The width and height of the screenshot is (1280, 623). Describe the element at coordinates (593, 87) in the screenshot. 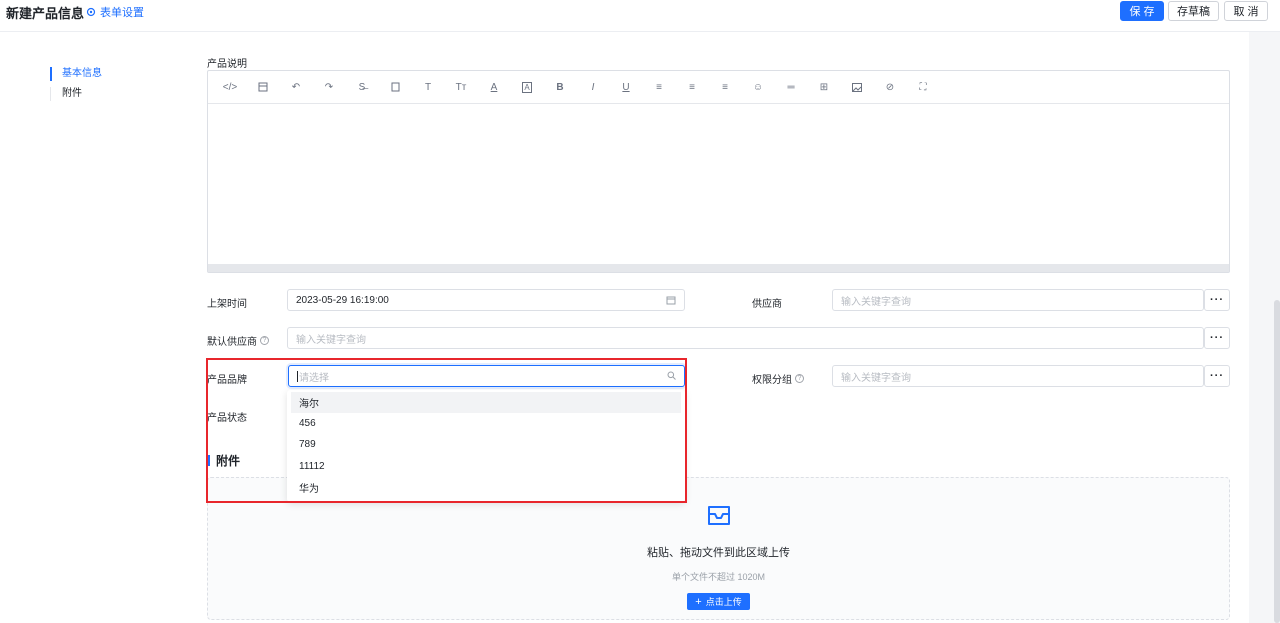

I see `italic-icon: I` at that location.